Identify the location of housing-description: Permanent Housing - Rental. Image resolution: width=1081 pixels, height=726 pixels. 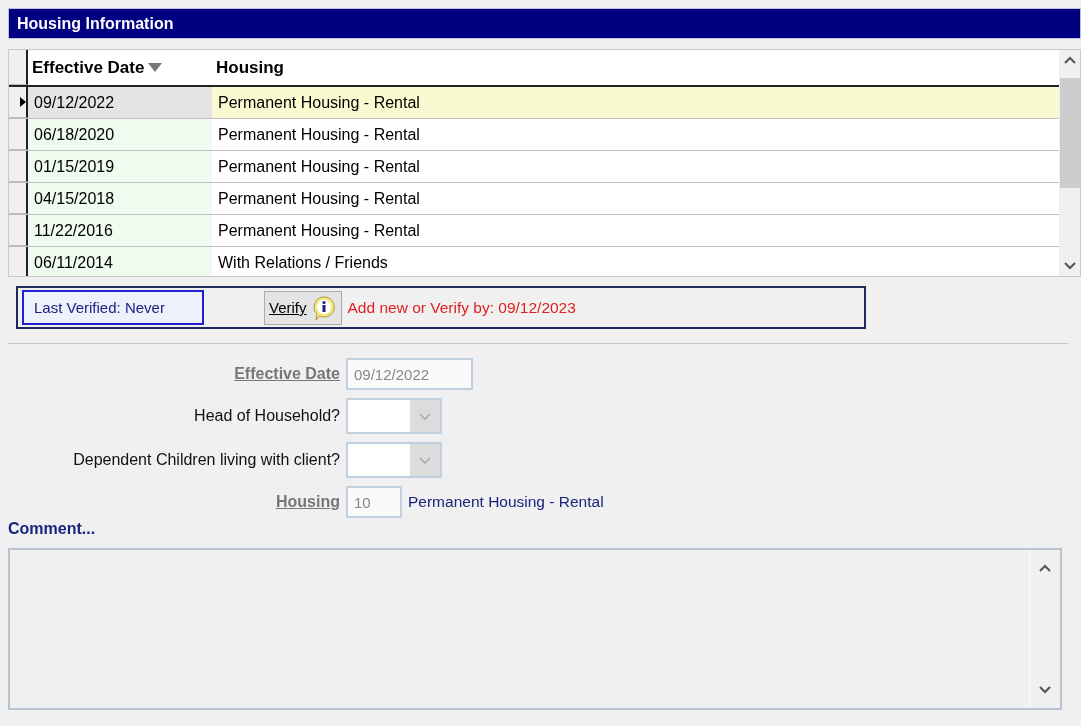
(506, 502).